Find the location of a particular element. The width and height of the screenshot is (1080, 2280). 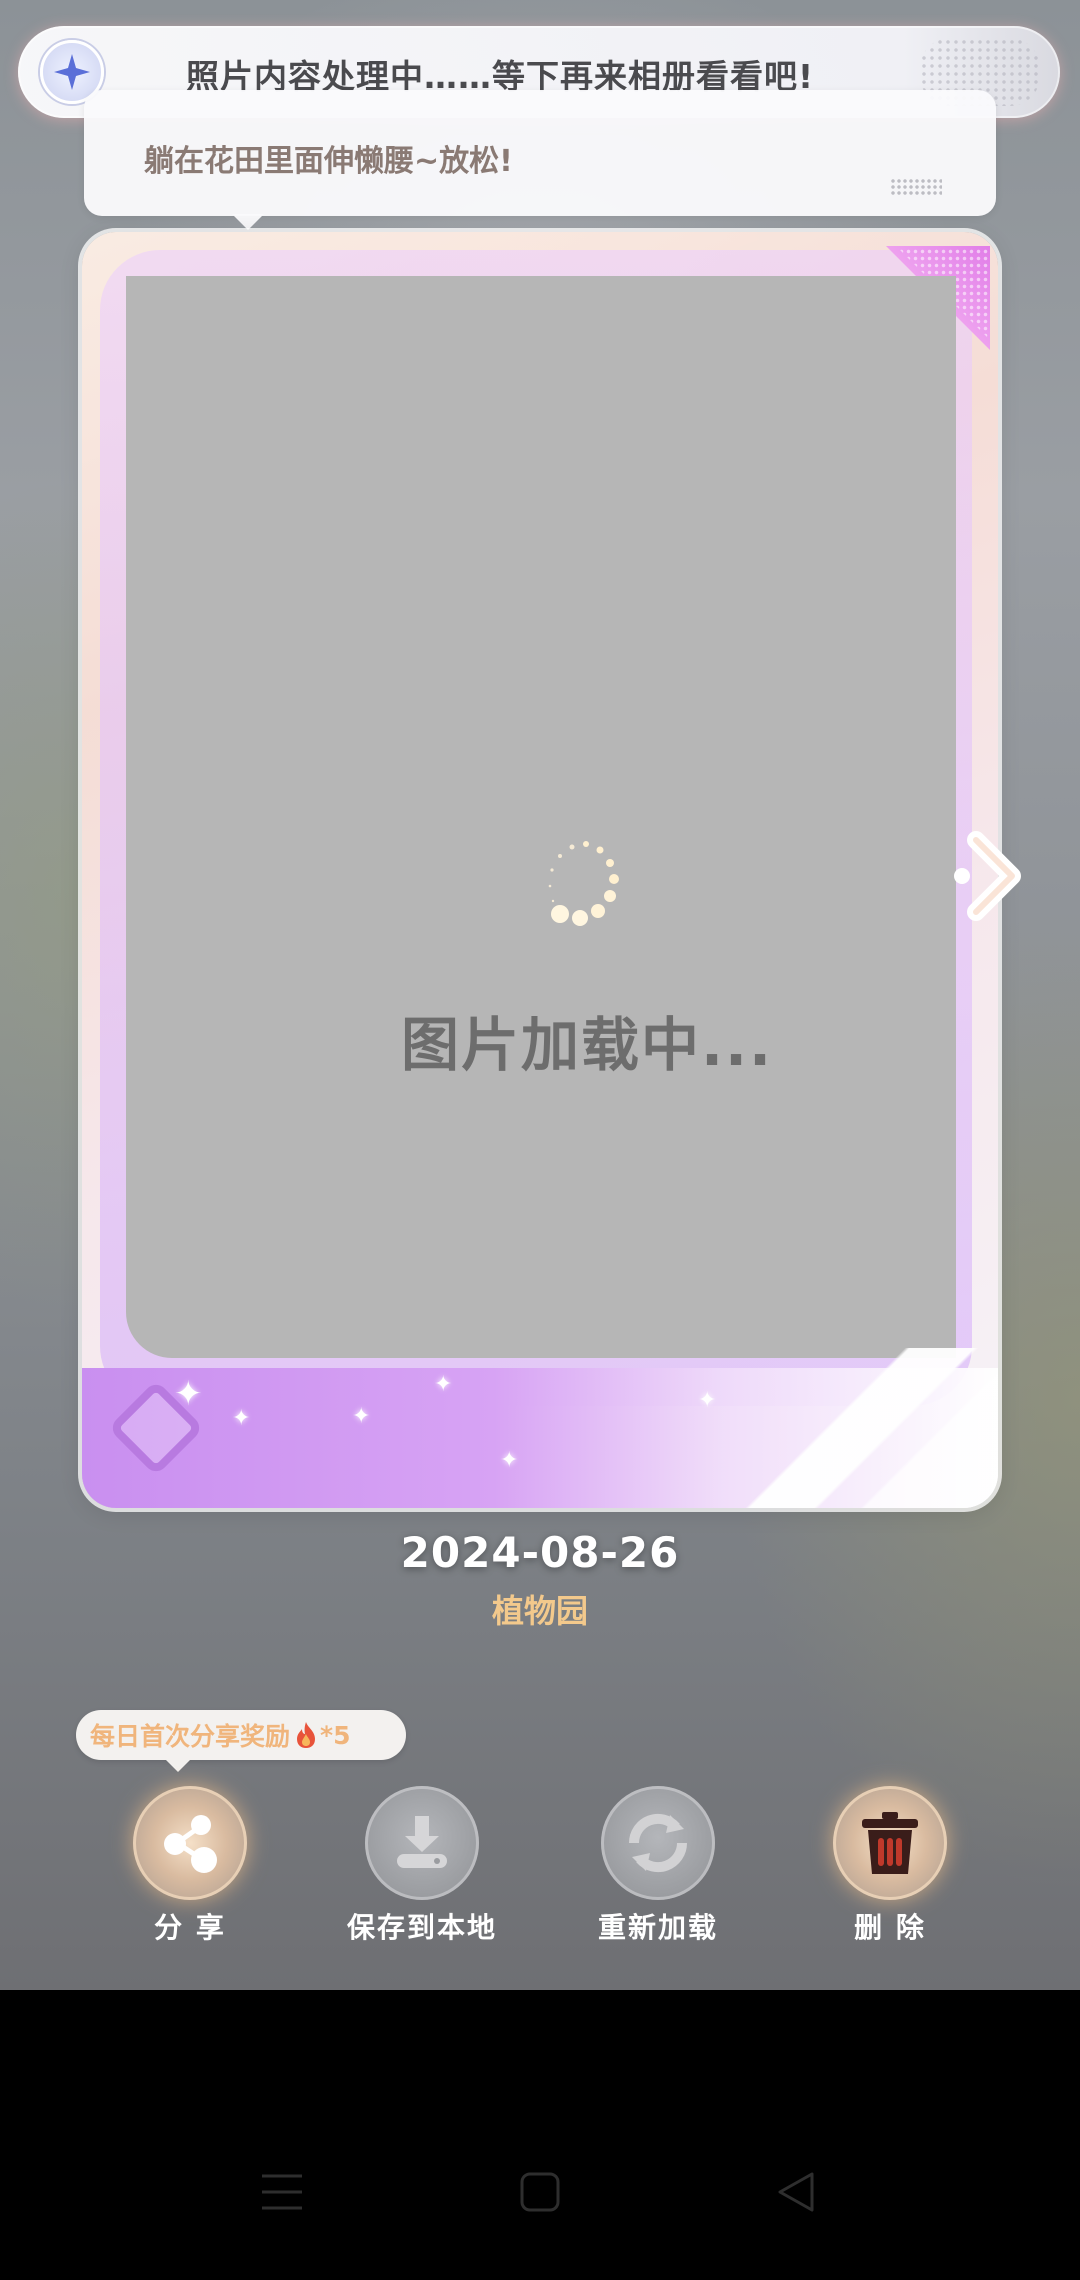

download-icon is located at coordinates (422, 1842).